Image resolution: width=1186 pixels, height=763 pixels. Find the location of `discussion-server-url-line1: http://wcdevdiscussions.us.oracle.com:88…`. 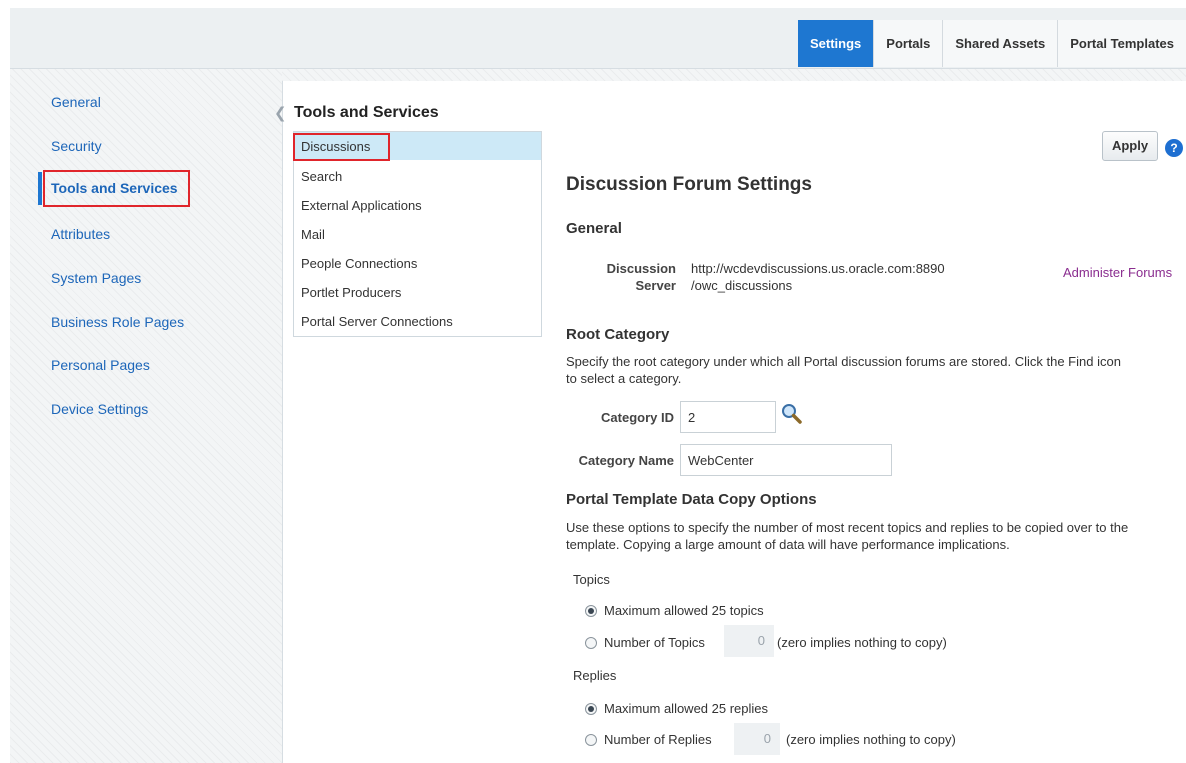

discussion-server-url-line1: http://wcdevdiscussions.us.oracle.com:88… is located at coordinates (818, 268).